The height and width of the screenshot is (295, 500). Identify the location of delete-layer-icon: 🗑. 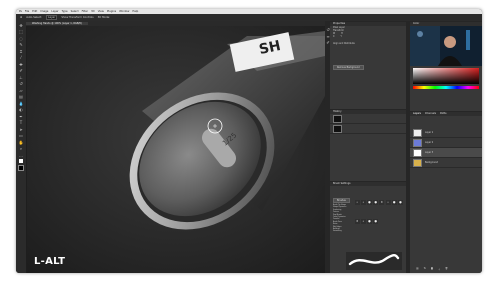
(446, 269).